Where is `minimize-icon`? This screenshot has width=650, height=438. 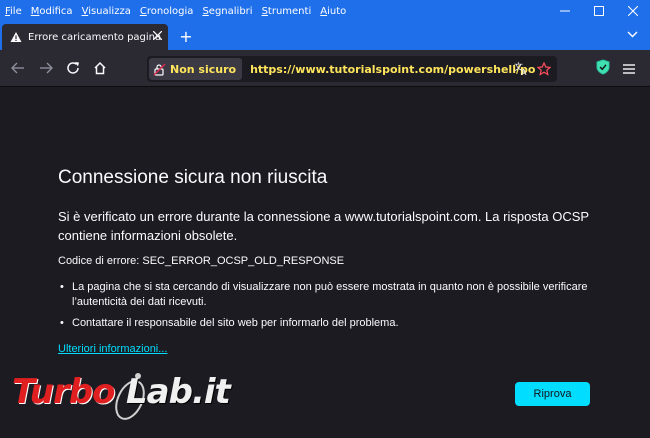 minimize-icon is located at coordinates (565, 11).